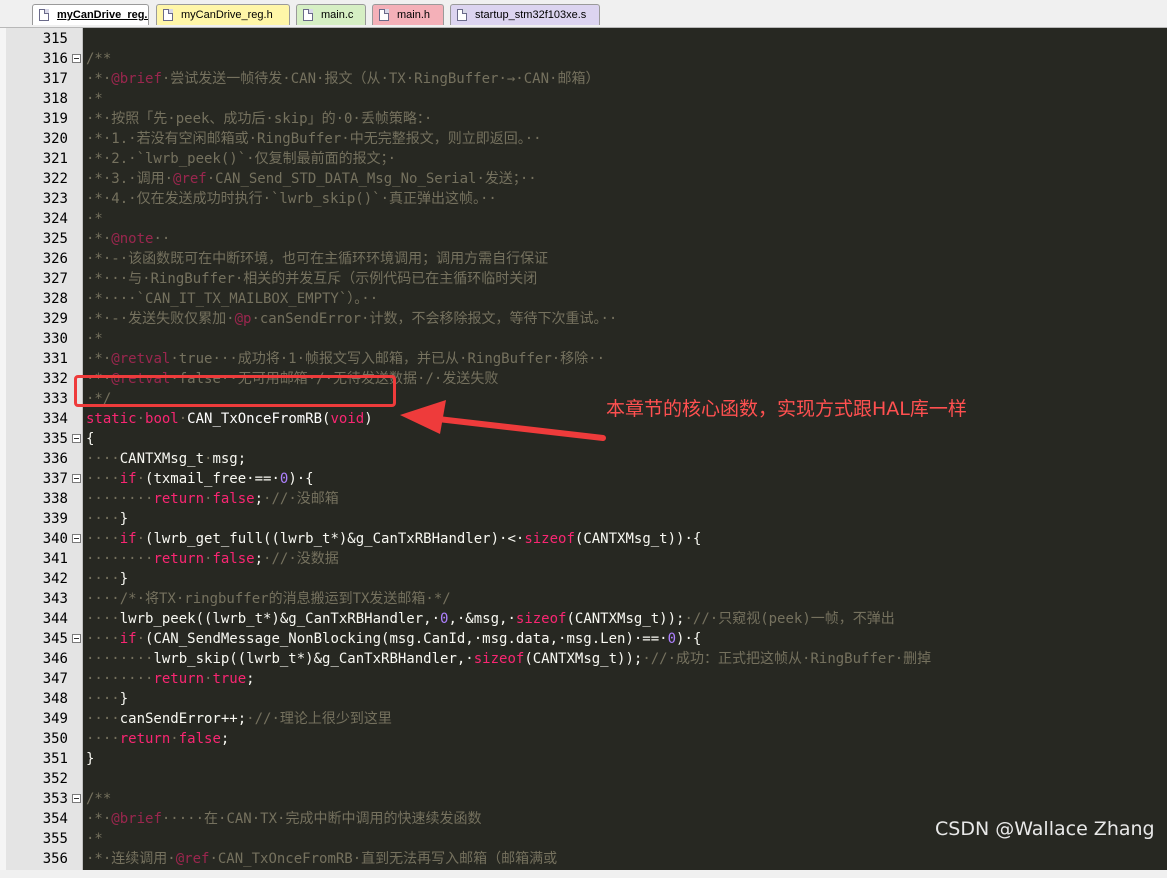 This screenshot has width=1167, height=878. I want to click on code-token: ··, so click(162, 239).